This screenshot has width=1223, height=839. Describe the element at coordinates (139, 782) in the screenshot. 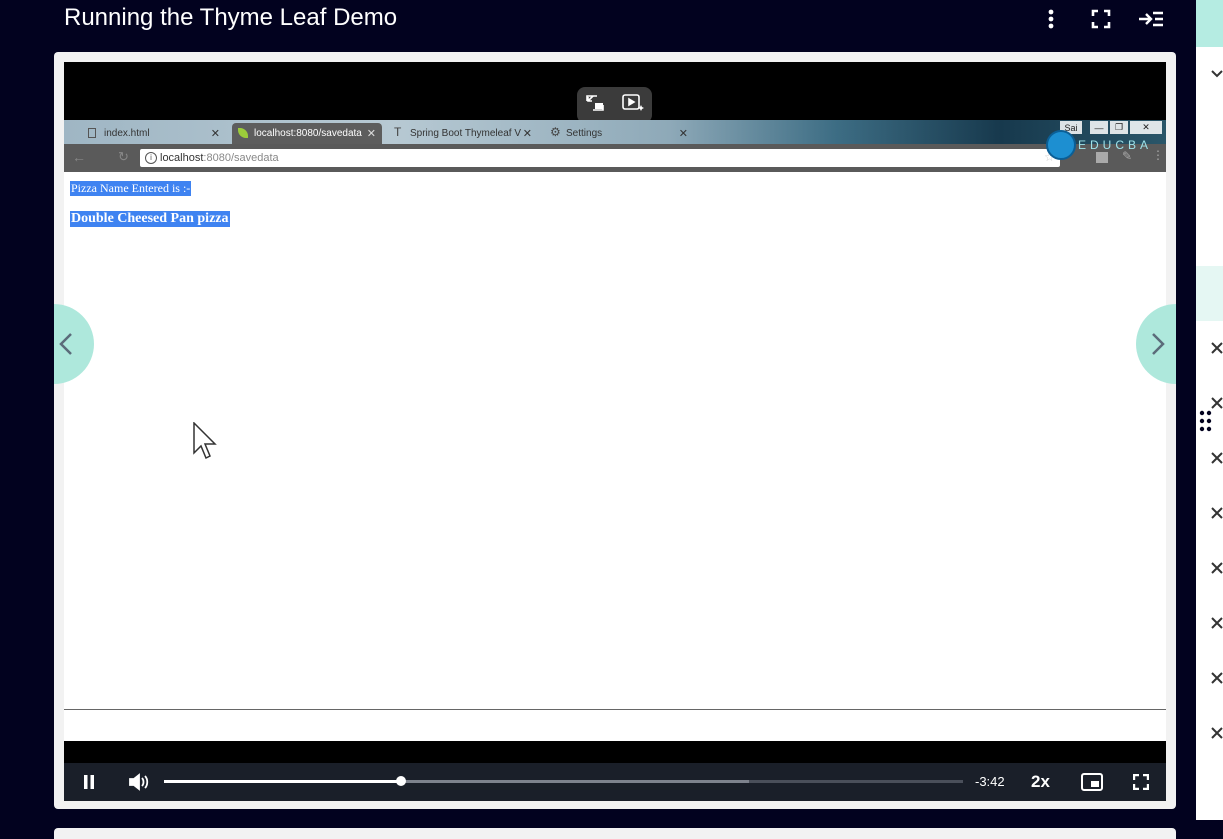

I see `volume-icon` at that location.